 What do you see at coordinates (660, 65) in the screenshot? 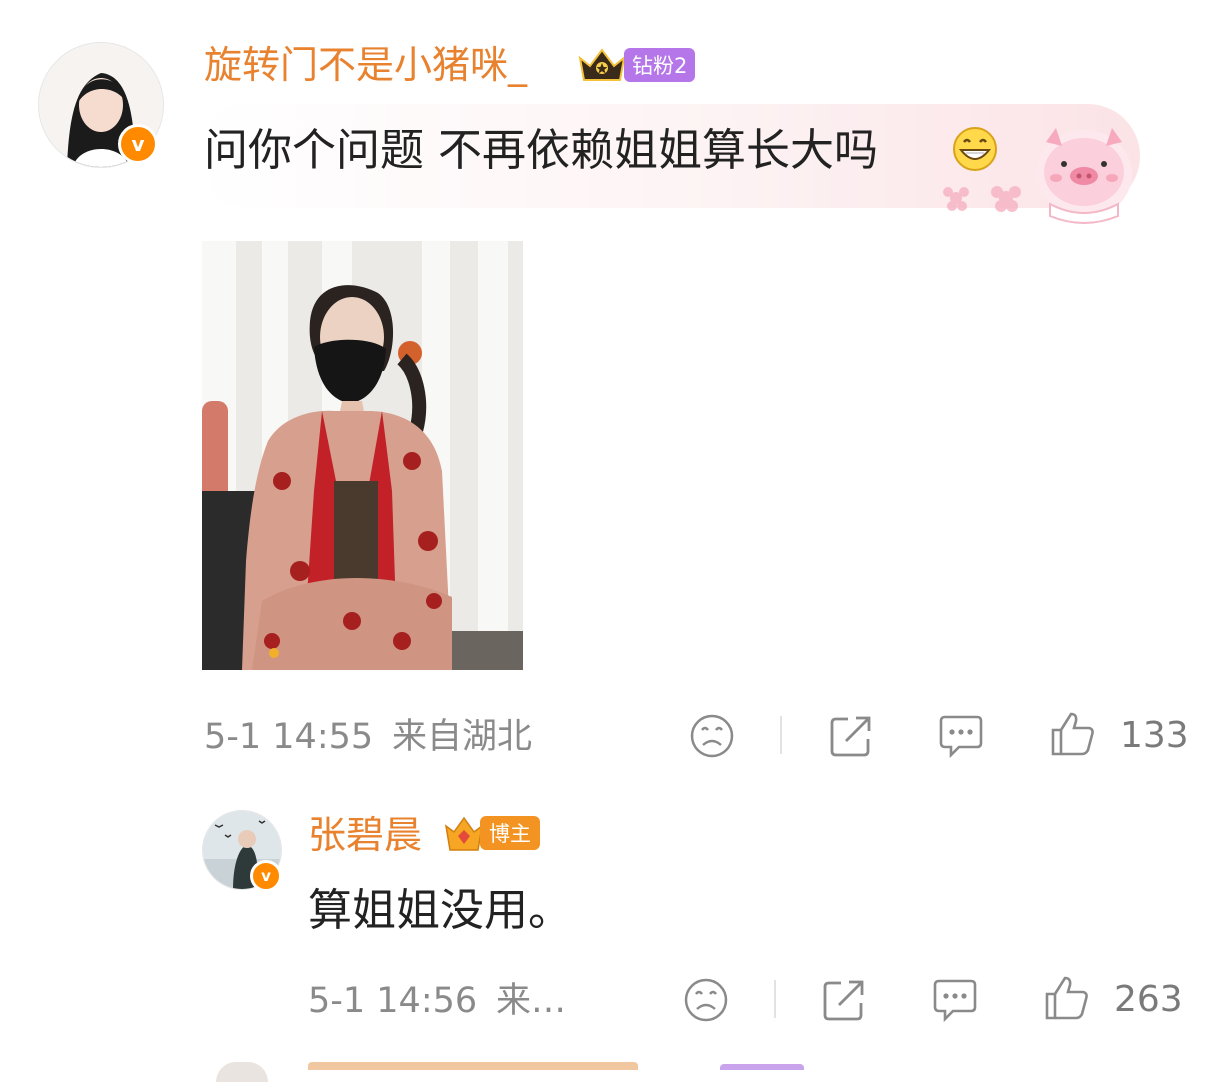
I see `fan-level-badge: 钻粉2` at bounding box center [660, 65].